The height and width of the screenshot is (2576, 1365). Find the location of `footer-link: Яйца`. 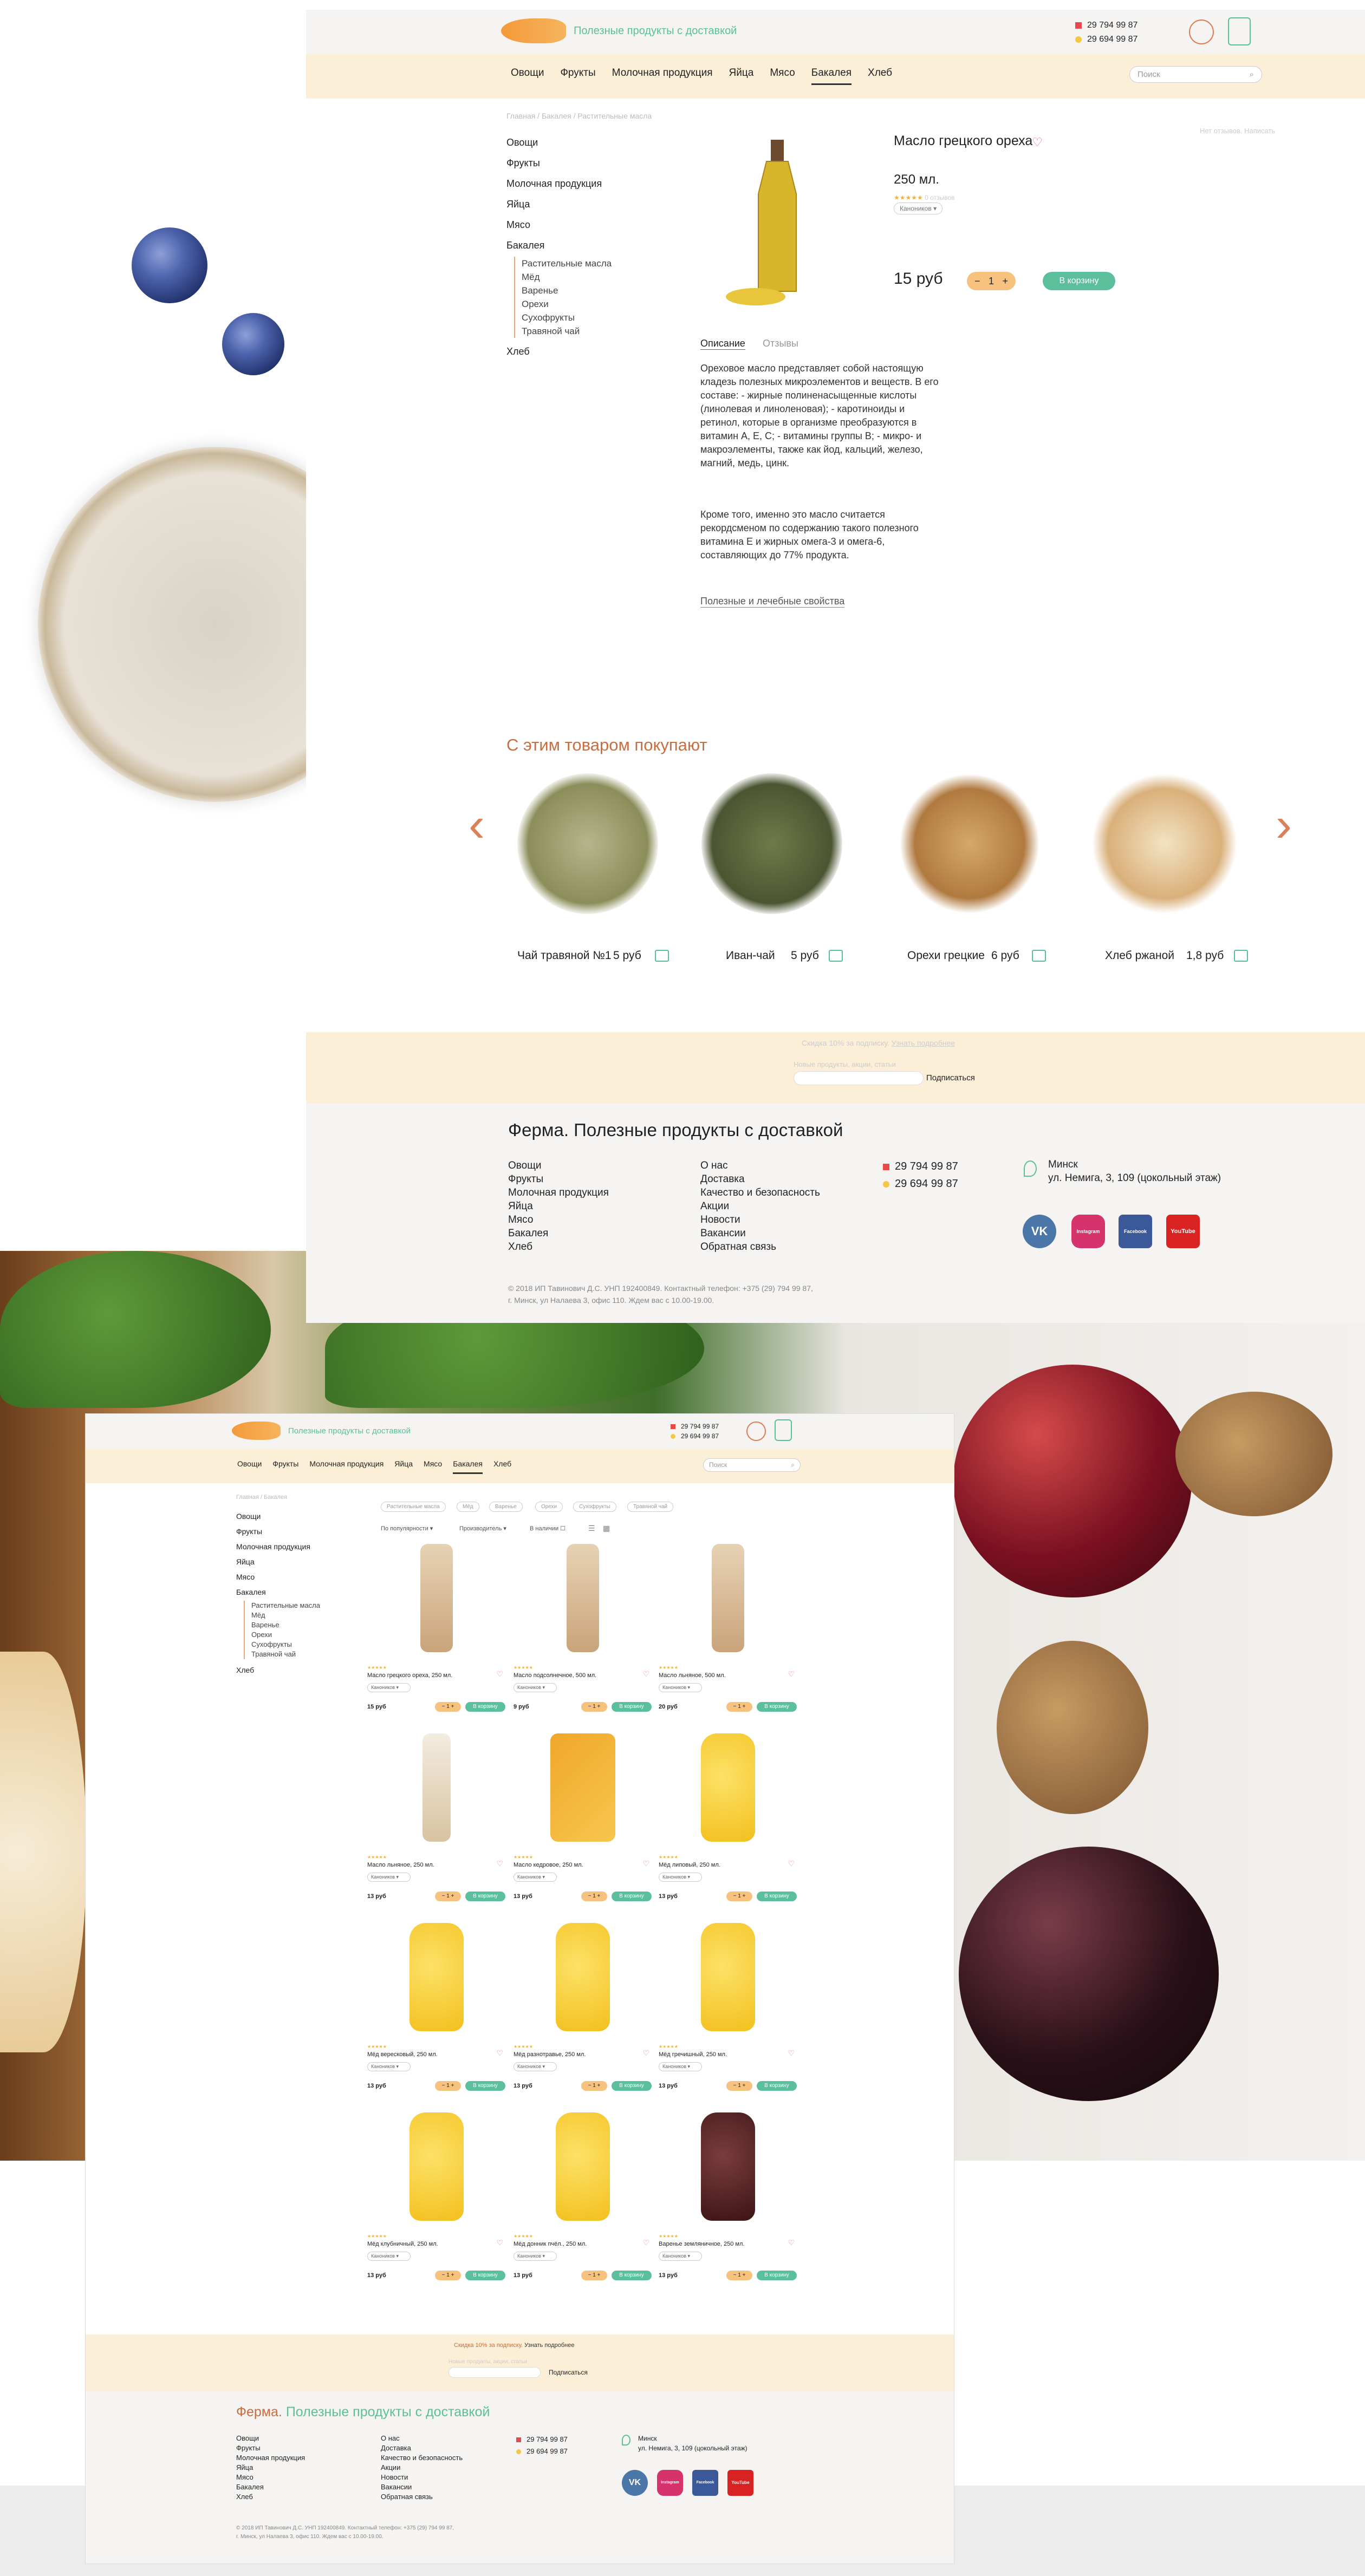

footer-link: Яйца is located at coordinates (270, 2468).